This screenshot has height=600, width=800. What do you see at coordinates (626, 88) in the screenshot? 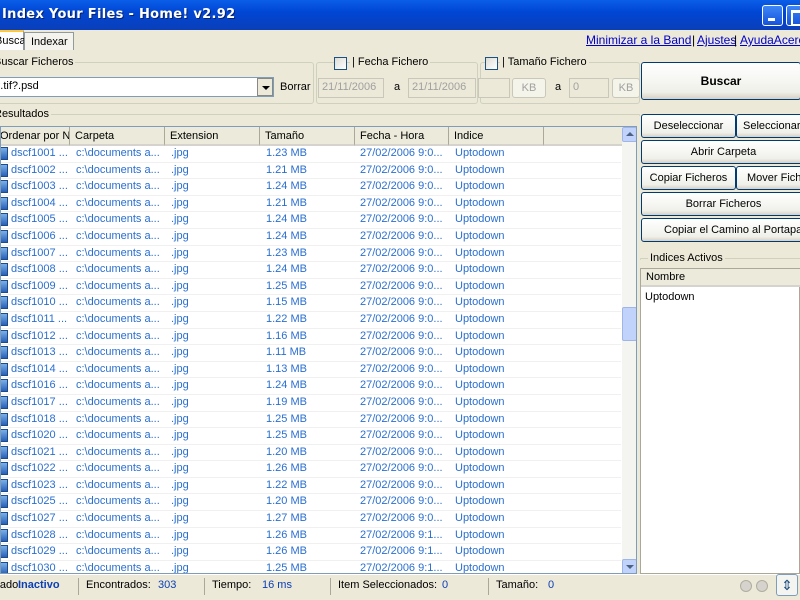
I see `size-to-unit-button: KB` at bounding box center [626, 88].